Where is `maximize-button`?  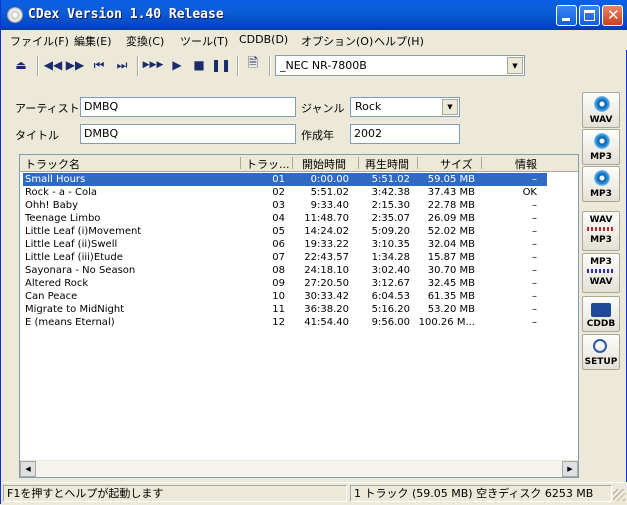
maximize-button is located at coordinates (589, 15).